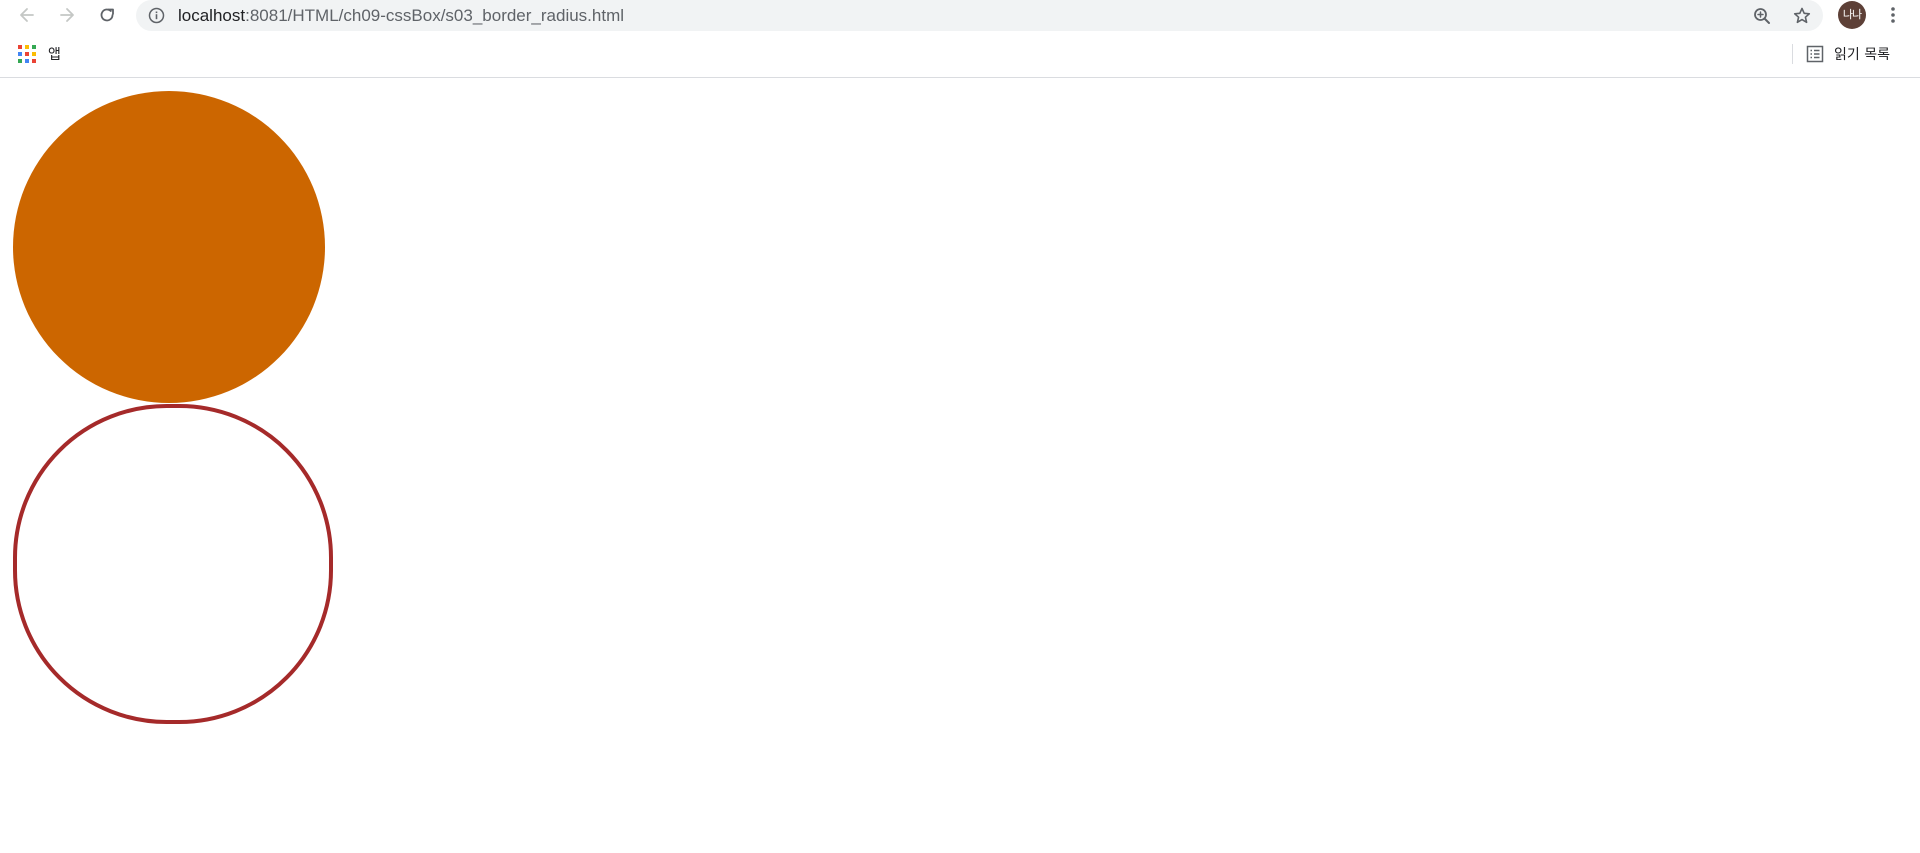  I want to click on url-host: localhost, so click(212, 15).